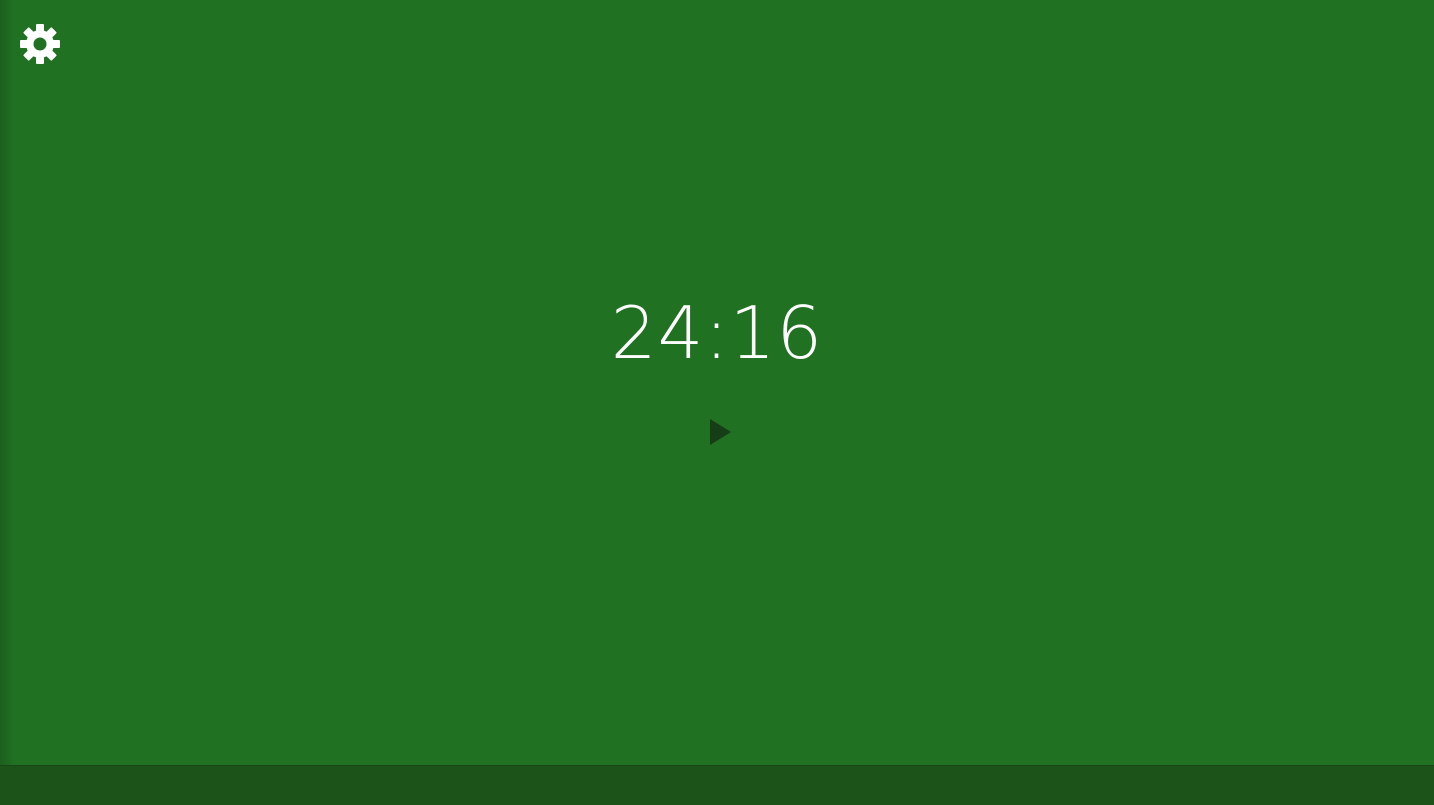  What do you see at coordinates (717, 785) in the screenshot?
I see `bottom-bar` at bounding box center [717, 785].